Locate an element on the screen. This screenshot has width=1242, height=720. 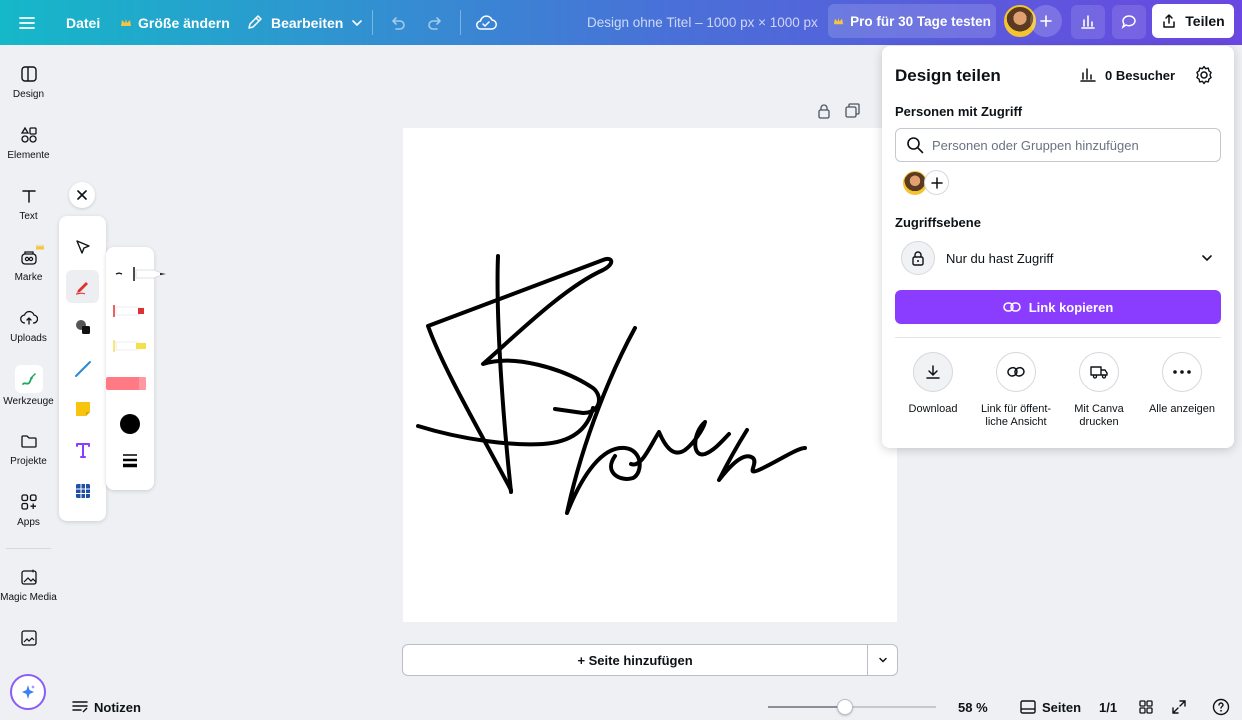
show-all-action: Alle anzeigen is located at coordinates (1182, 384).